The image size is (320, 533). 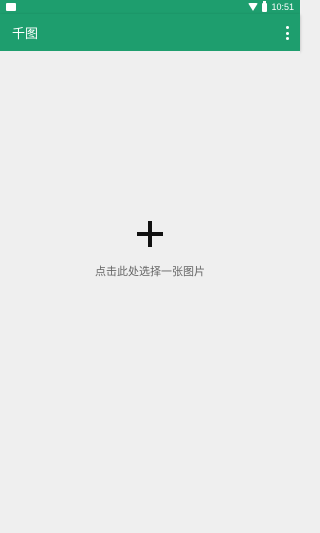 What do you see at coordinates (150, 7) in the screenshot?
I see `status-bar: 10:51` at bounding box center [150, 7].